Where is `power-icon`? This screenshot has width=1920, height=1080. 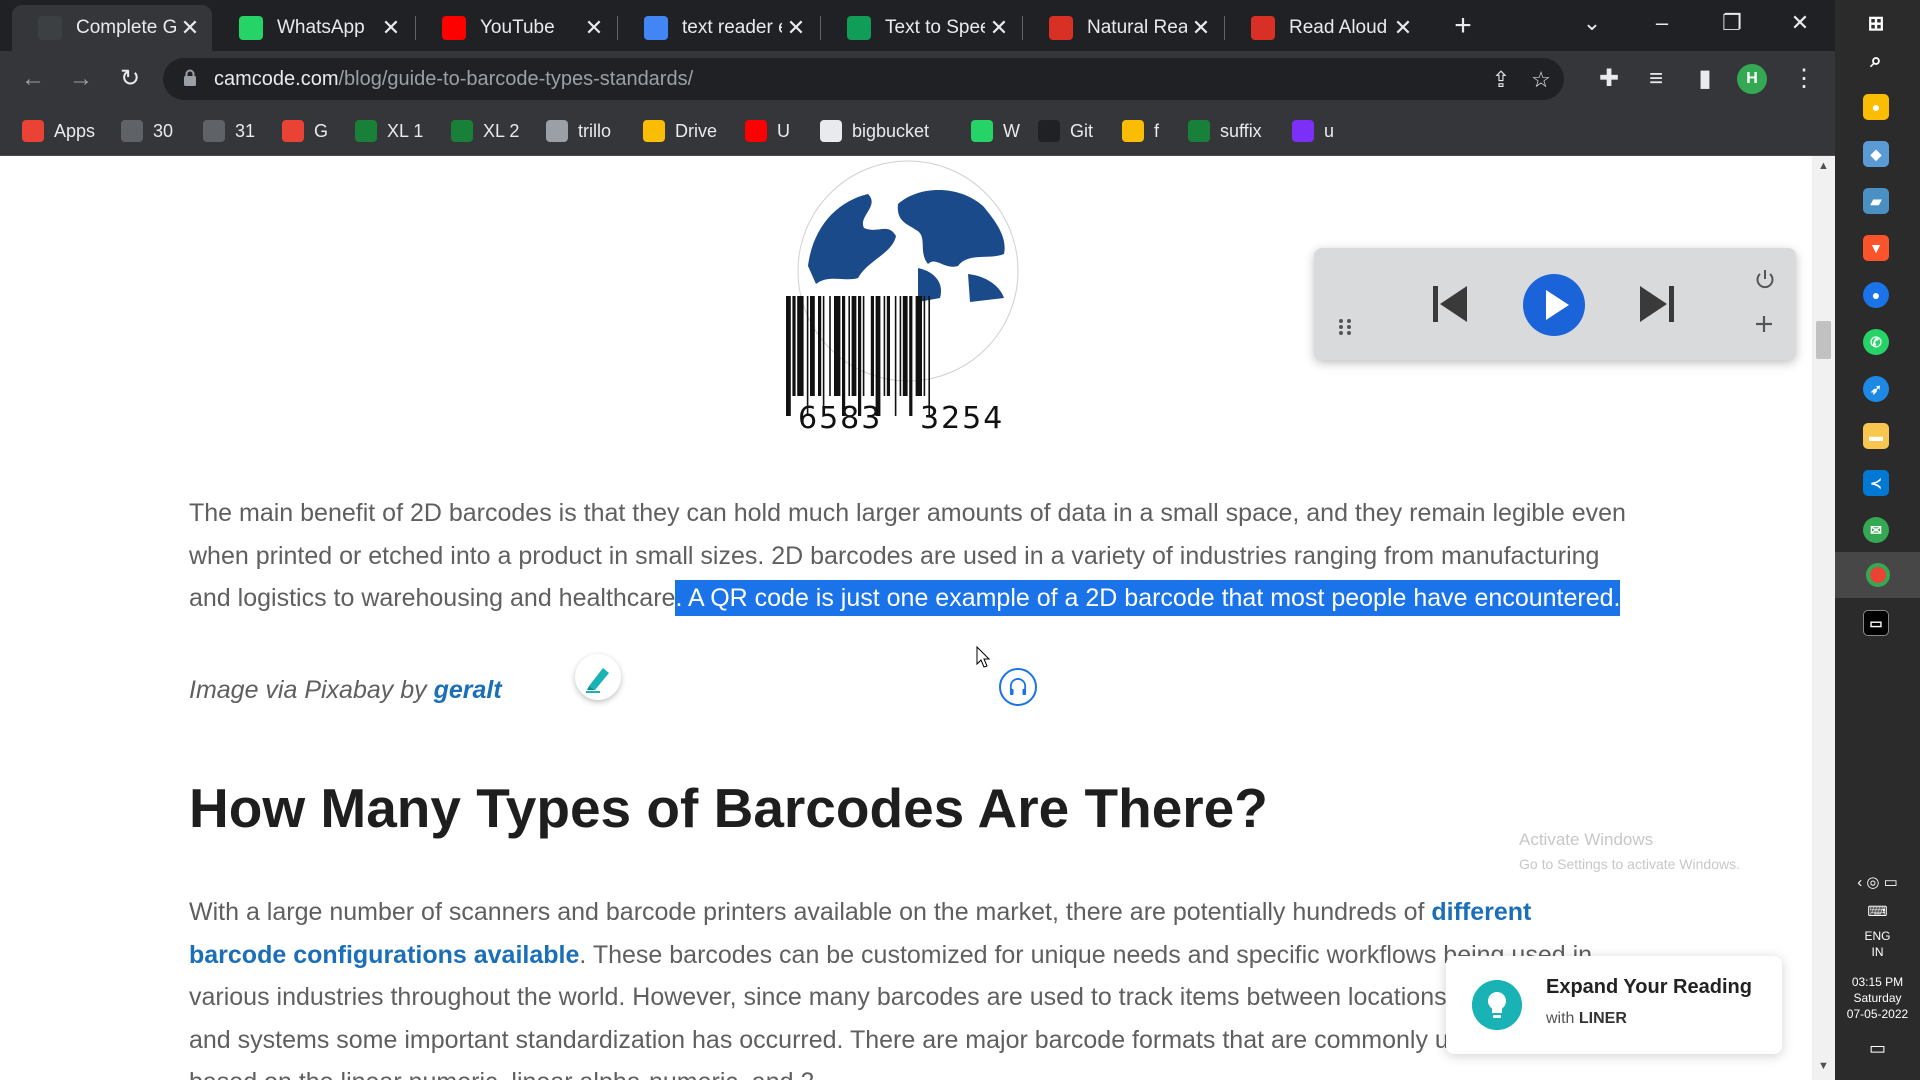
power-icon is located at coordinates (1765, 279).